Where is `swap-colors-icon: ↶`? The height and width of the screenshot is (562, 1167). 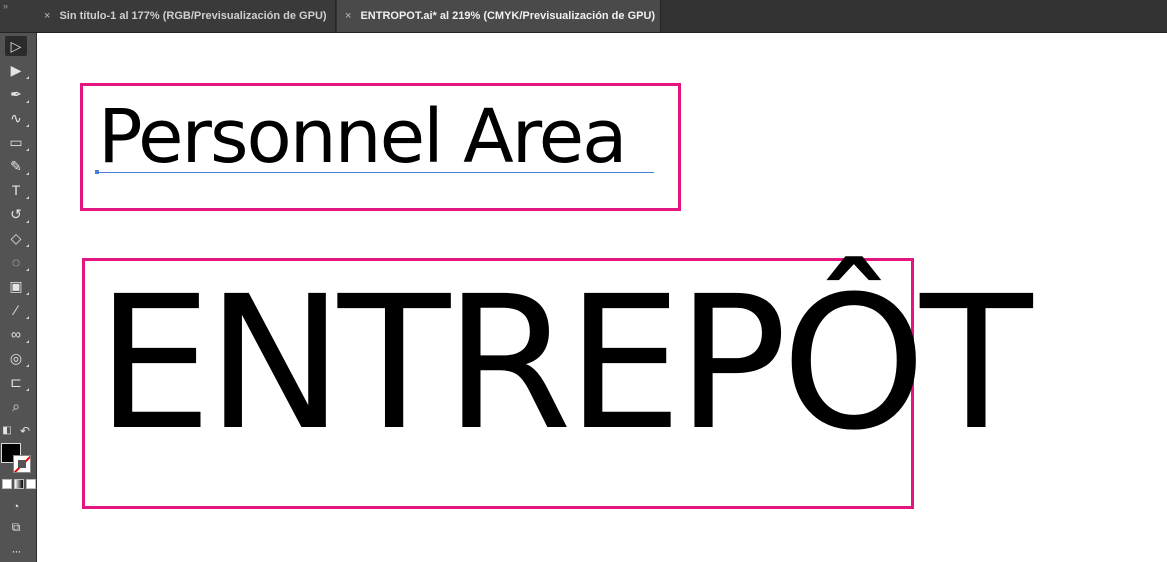 swap-colors-icon: ↶ is located at coordinates (25, 431).